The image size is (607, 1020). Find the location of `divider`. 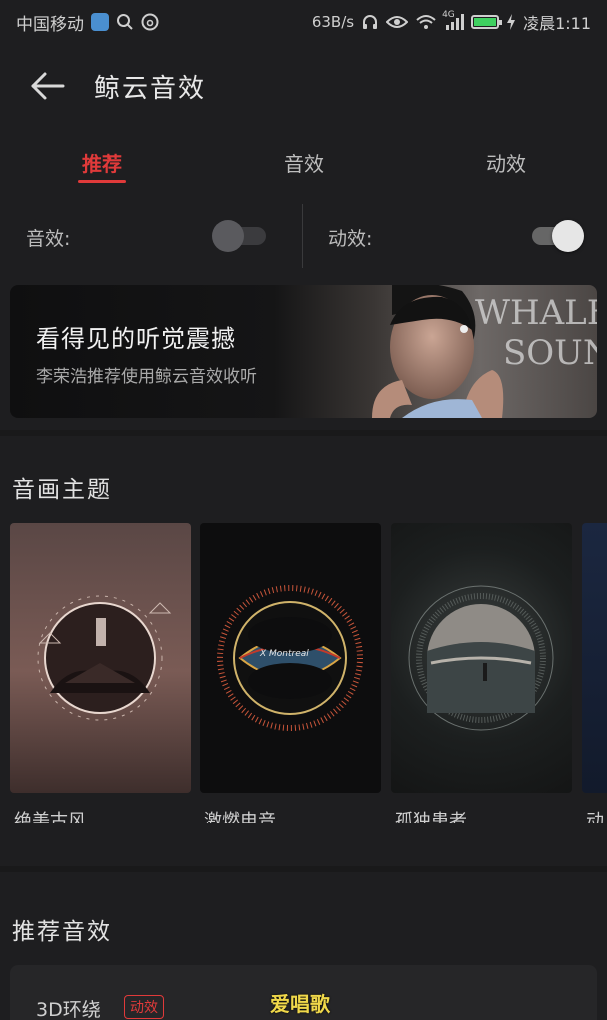

divider is located at coordinates (302, 236).